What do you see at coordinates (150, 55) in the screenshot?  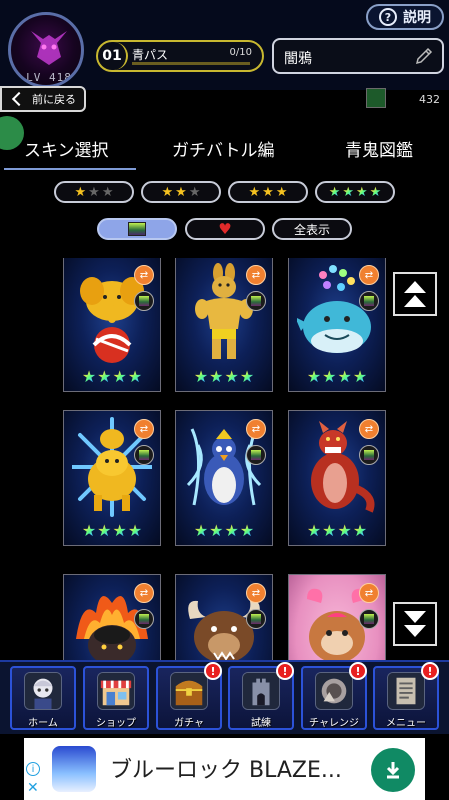 I see `pass-name: 青パス` at bounding box center [150, 55].